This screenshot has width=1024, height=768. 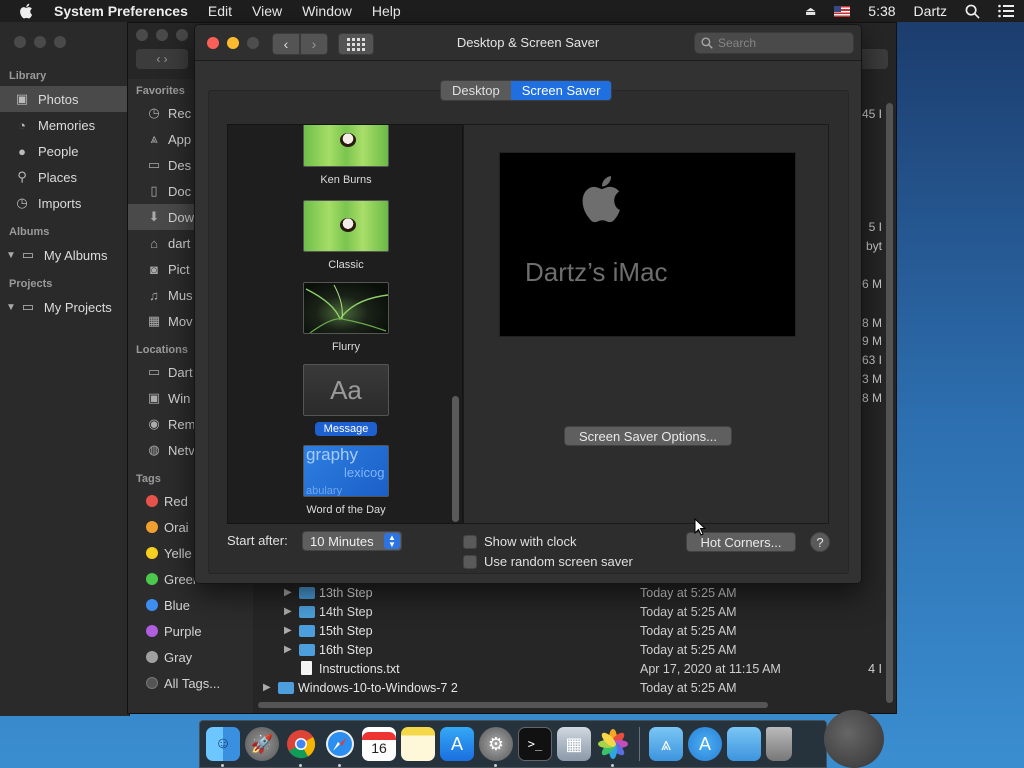 I want to click on finder-vertical-scrollbar, so click(x=889, y=403).